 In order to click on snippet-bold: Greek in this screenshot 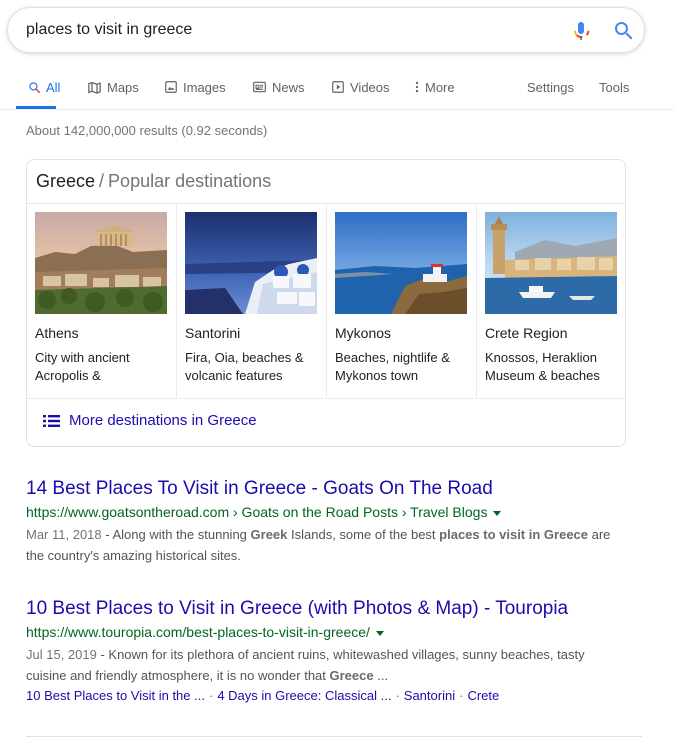, I will do `click(269, 534)`.